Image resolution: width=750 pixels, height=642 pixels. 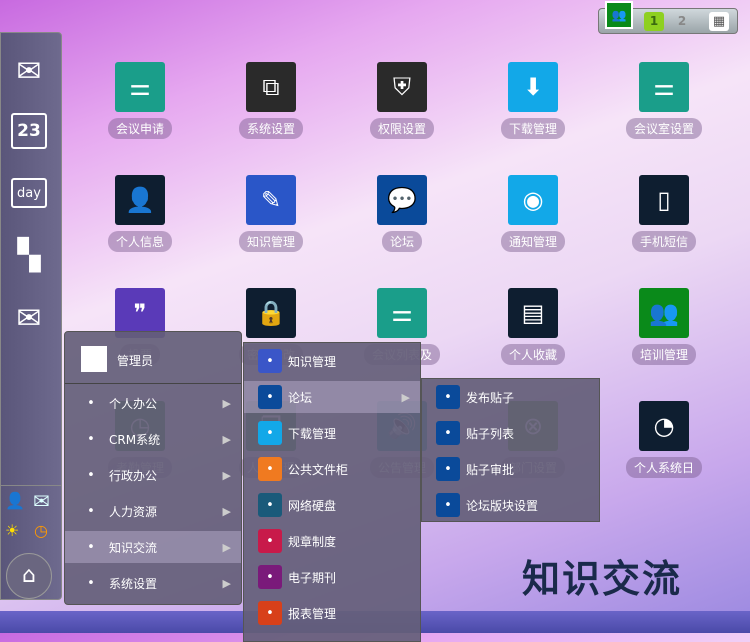 I want to click on menu-item: • 电子期刊, so click(x=332, y=577).